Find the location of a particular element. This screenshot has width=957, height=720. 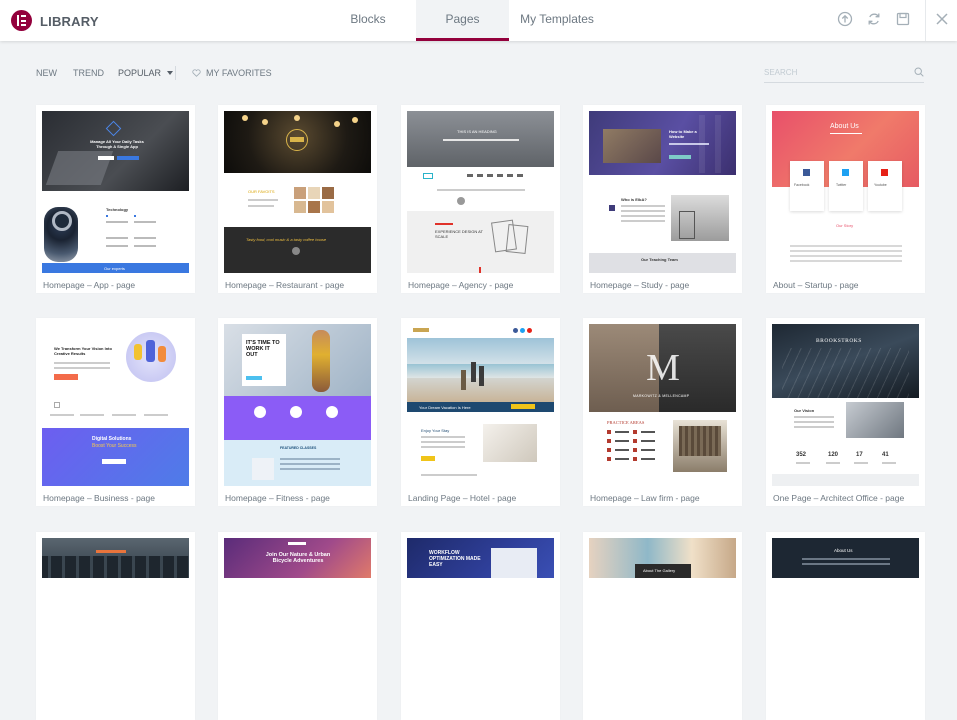

header-divider is located at coordinates (925, 20).